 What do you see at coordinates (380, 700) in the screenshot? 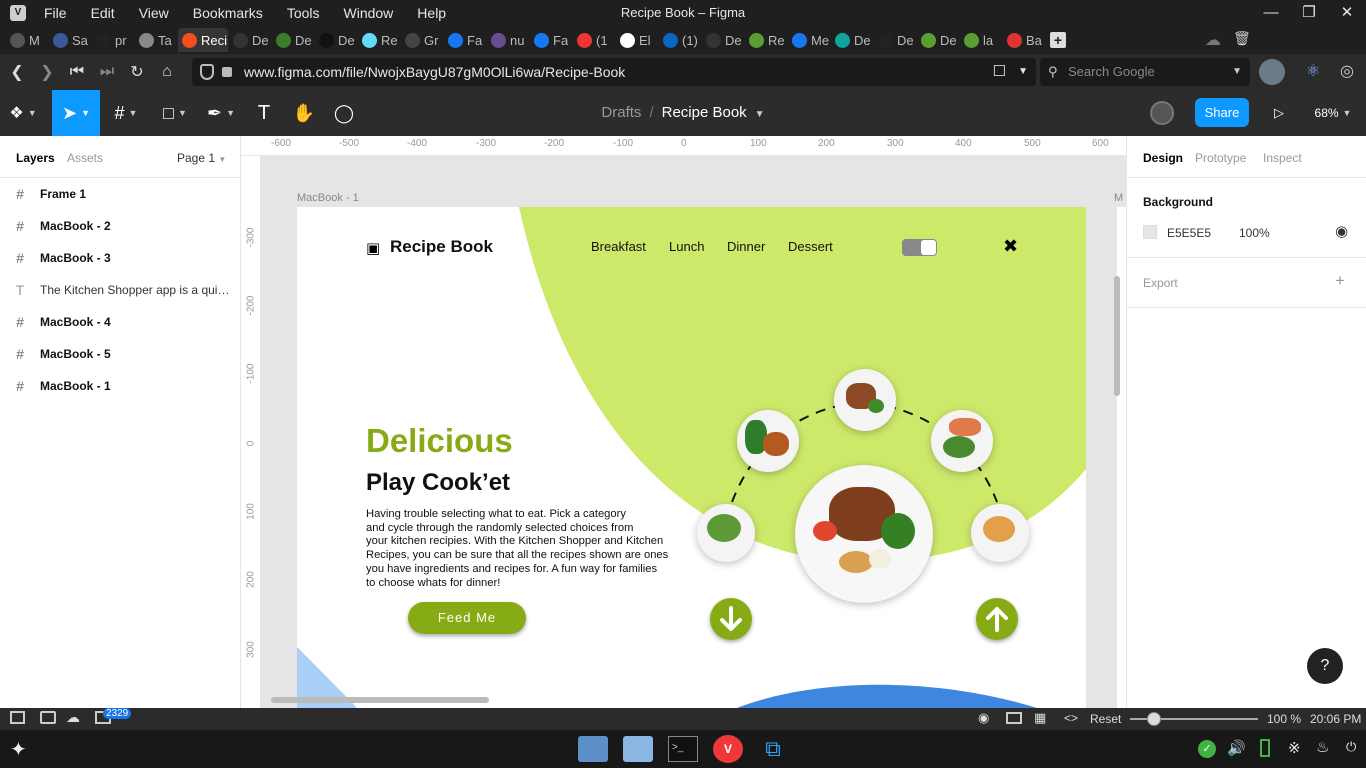
I see `horizontal-scrollbar` at bounding box center [380, 700].